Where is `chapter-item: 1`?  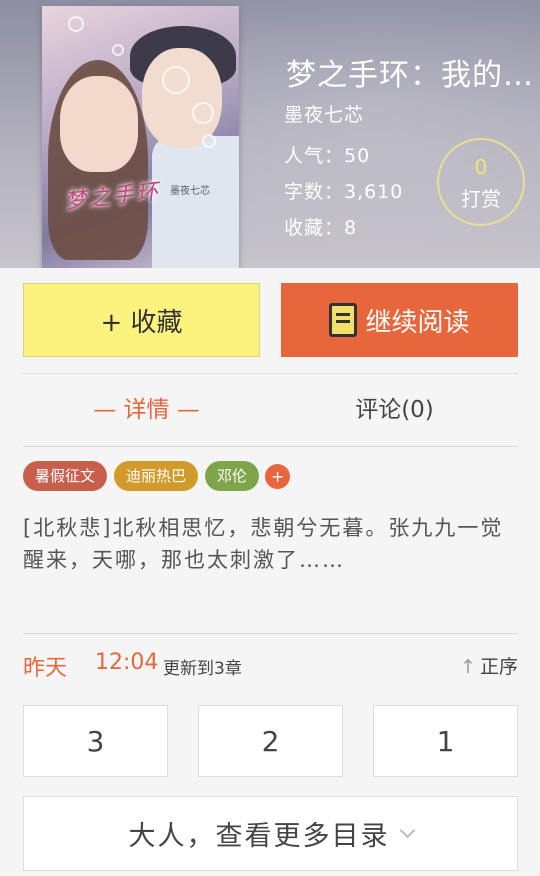
chapter-item: 1 is located at coordinates (445, 741).